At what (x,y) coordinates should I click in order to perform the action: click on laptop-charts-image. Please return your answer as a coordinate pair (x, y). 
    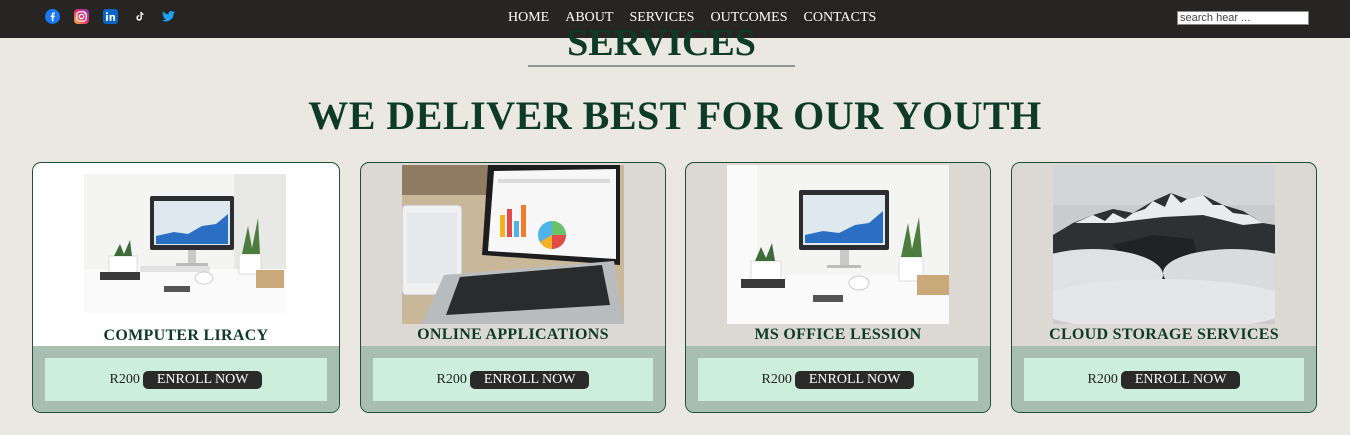
    Looking at the image, I should click on (513, 244).